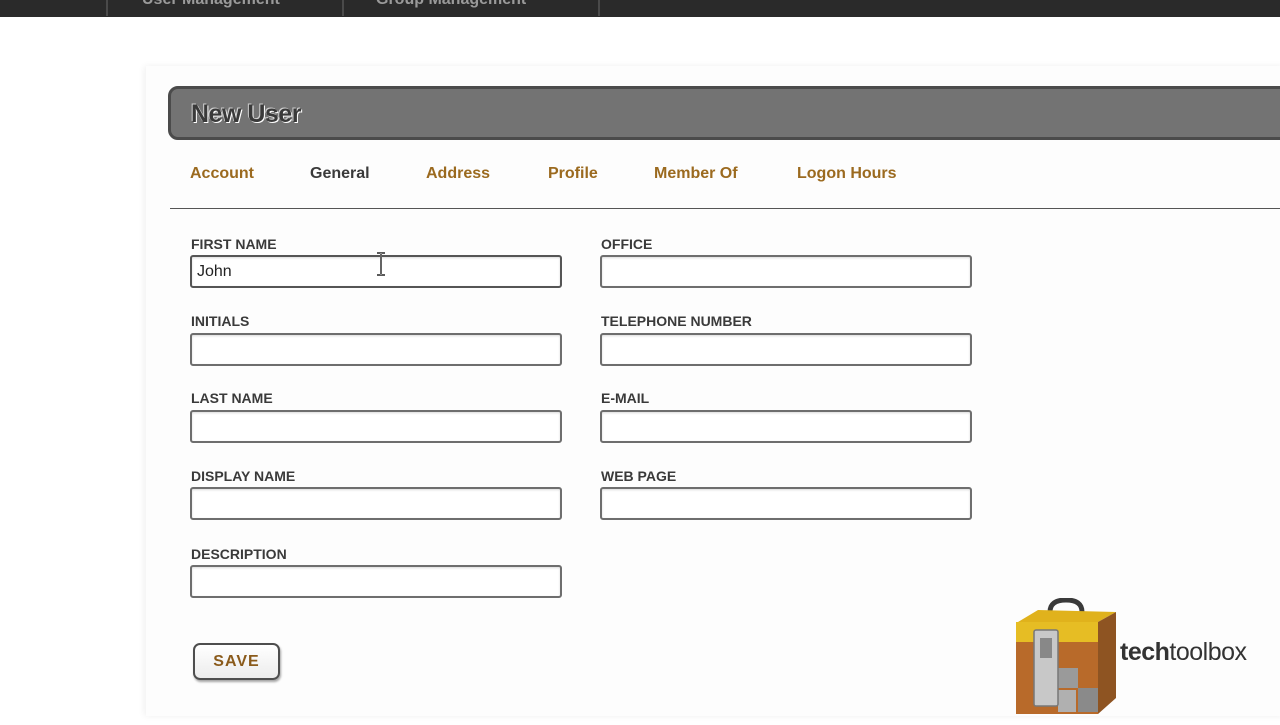  What do you see at coordinates (625, 398) in the screenshot?
I see `email-label: E-MAIL` at bounding box center [625, 398].